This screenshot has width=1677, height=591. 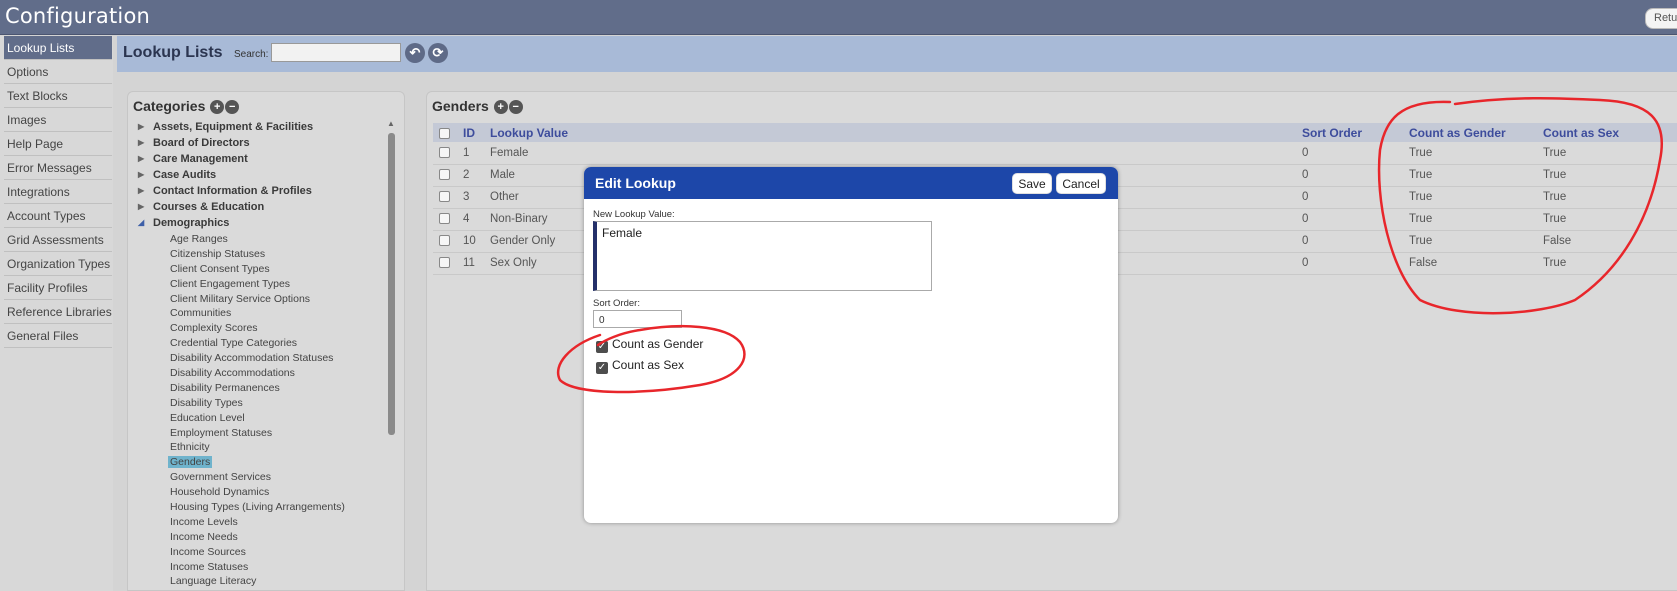 I want to click on window-title: Configuration, so click(x=78, y=16).